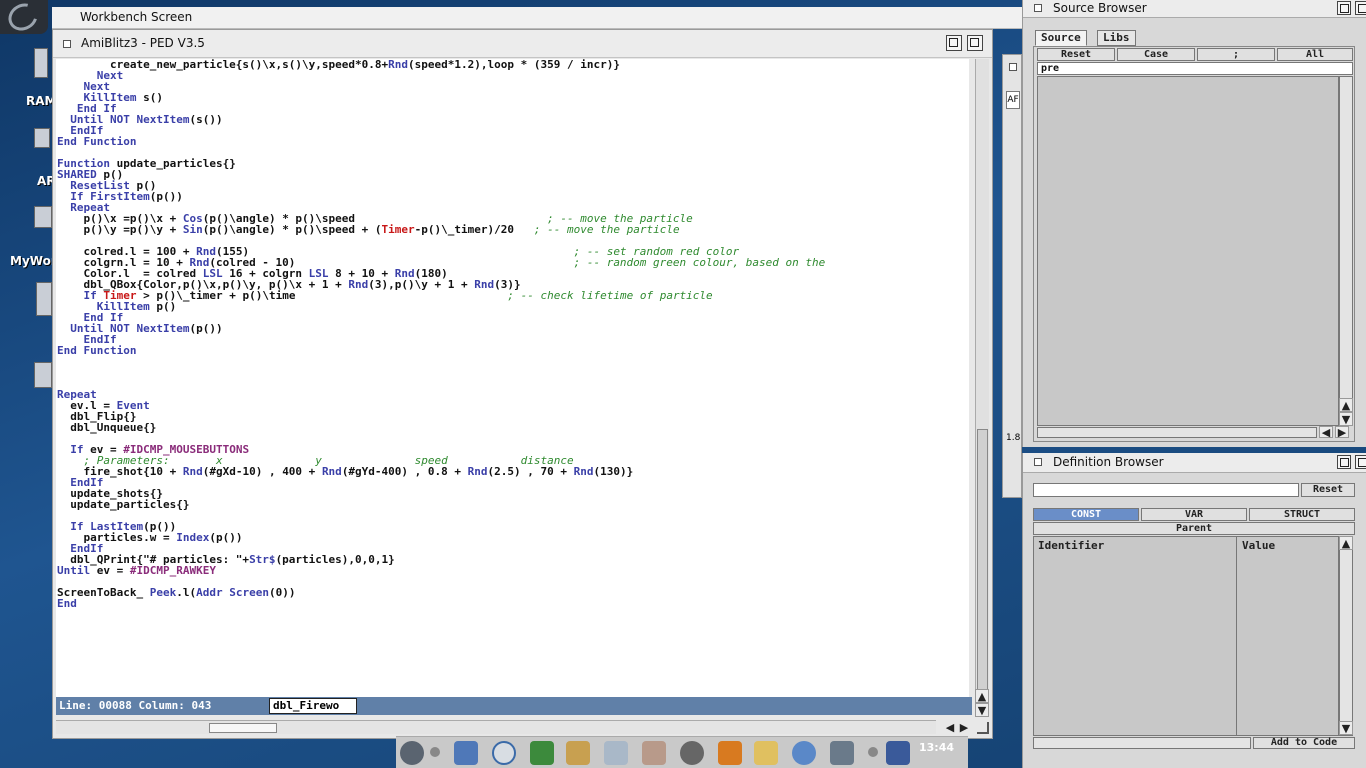 The height and width of the screenshot is (768, 1366). I want to click on dock-monitor-icon, so click(898, 753).